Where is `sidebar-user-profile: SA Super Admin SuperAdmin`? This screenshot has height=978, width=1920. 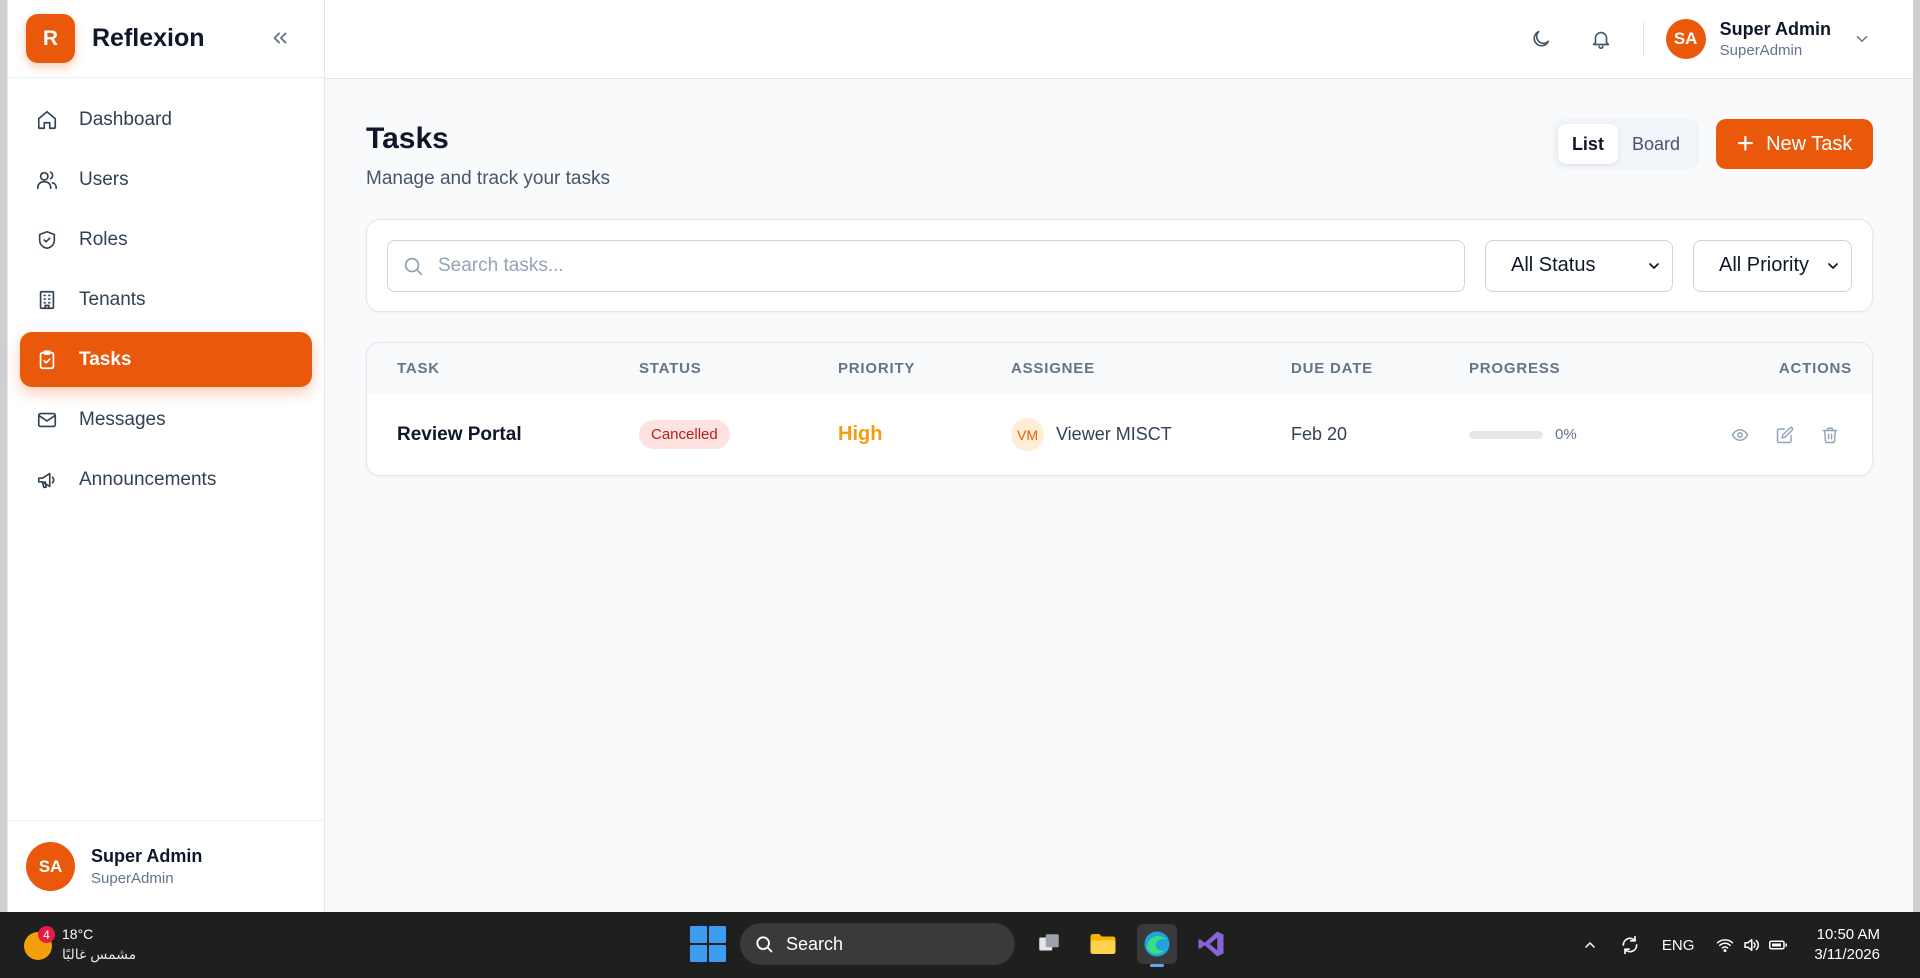 sidebar-user-profile: SA Super Admin SuperAdmin is located at coordinates (166, 866).